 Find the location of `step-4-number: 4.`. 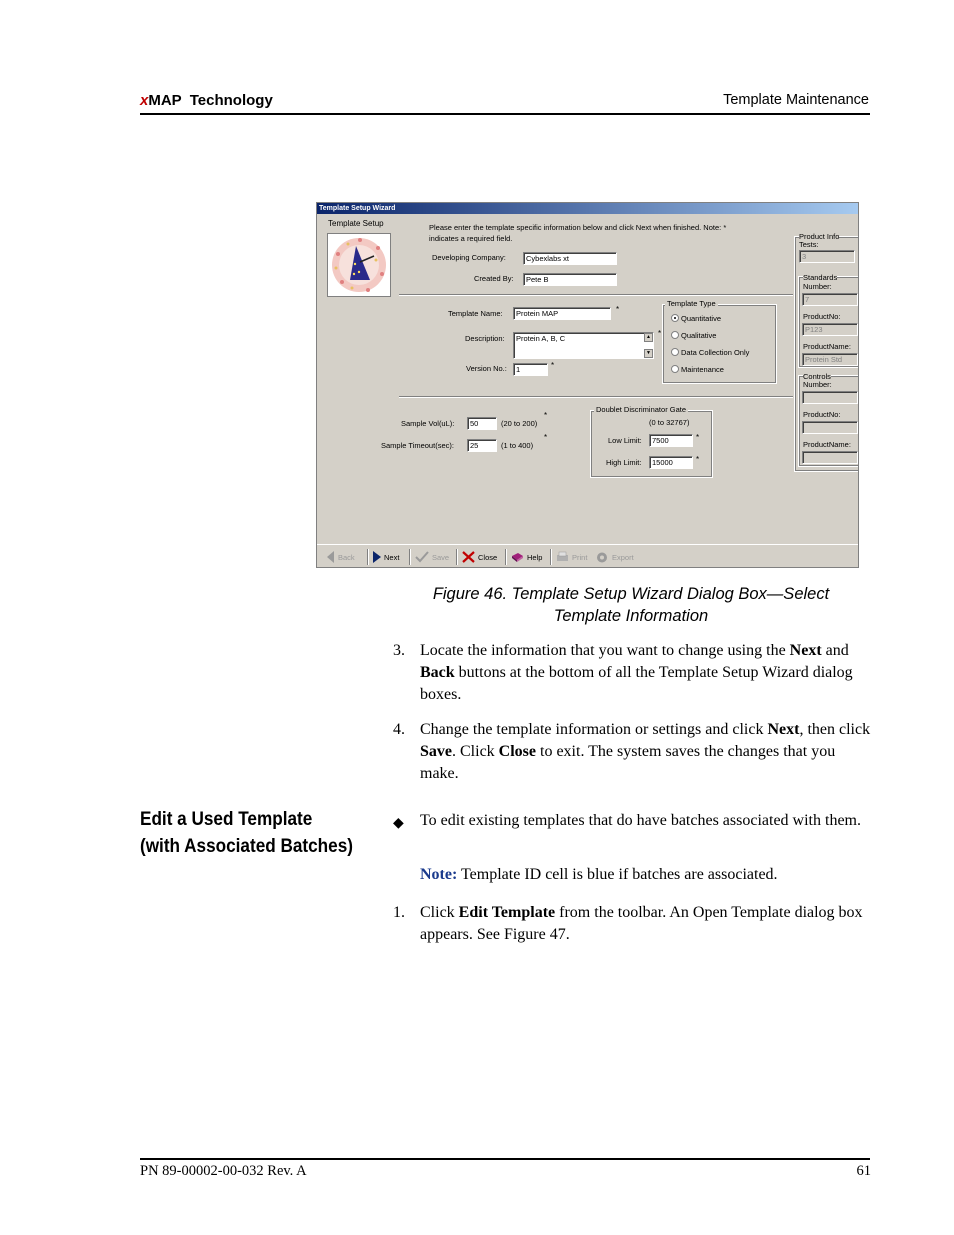

step-4-number: 4. is located at coordinates (399, 729).